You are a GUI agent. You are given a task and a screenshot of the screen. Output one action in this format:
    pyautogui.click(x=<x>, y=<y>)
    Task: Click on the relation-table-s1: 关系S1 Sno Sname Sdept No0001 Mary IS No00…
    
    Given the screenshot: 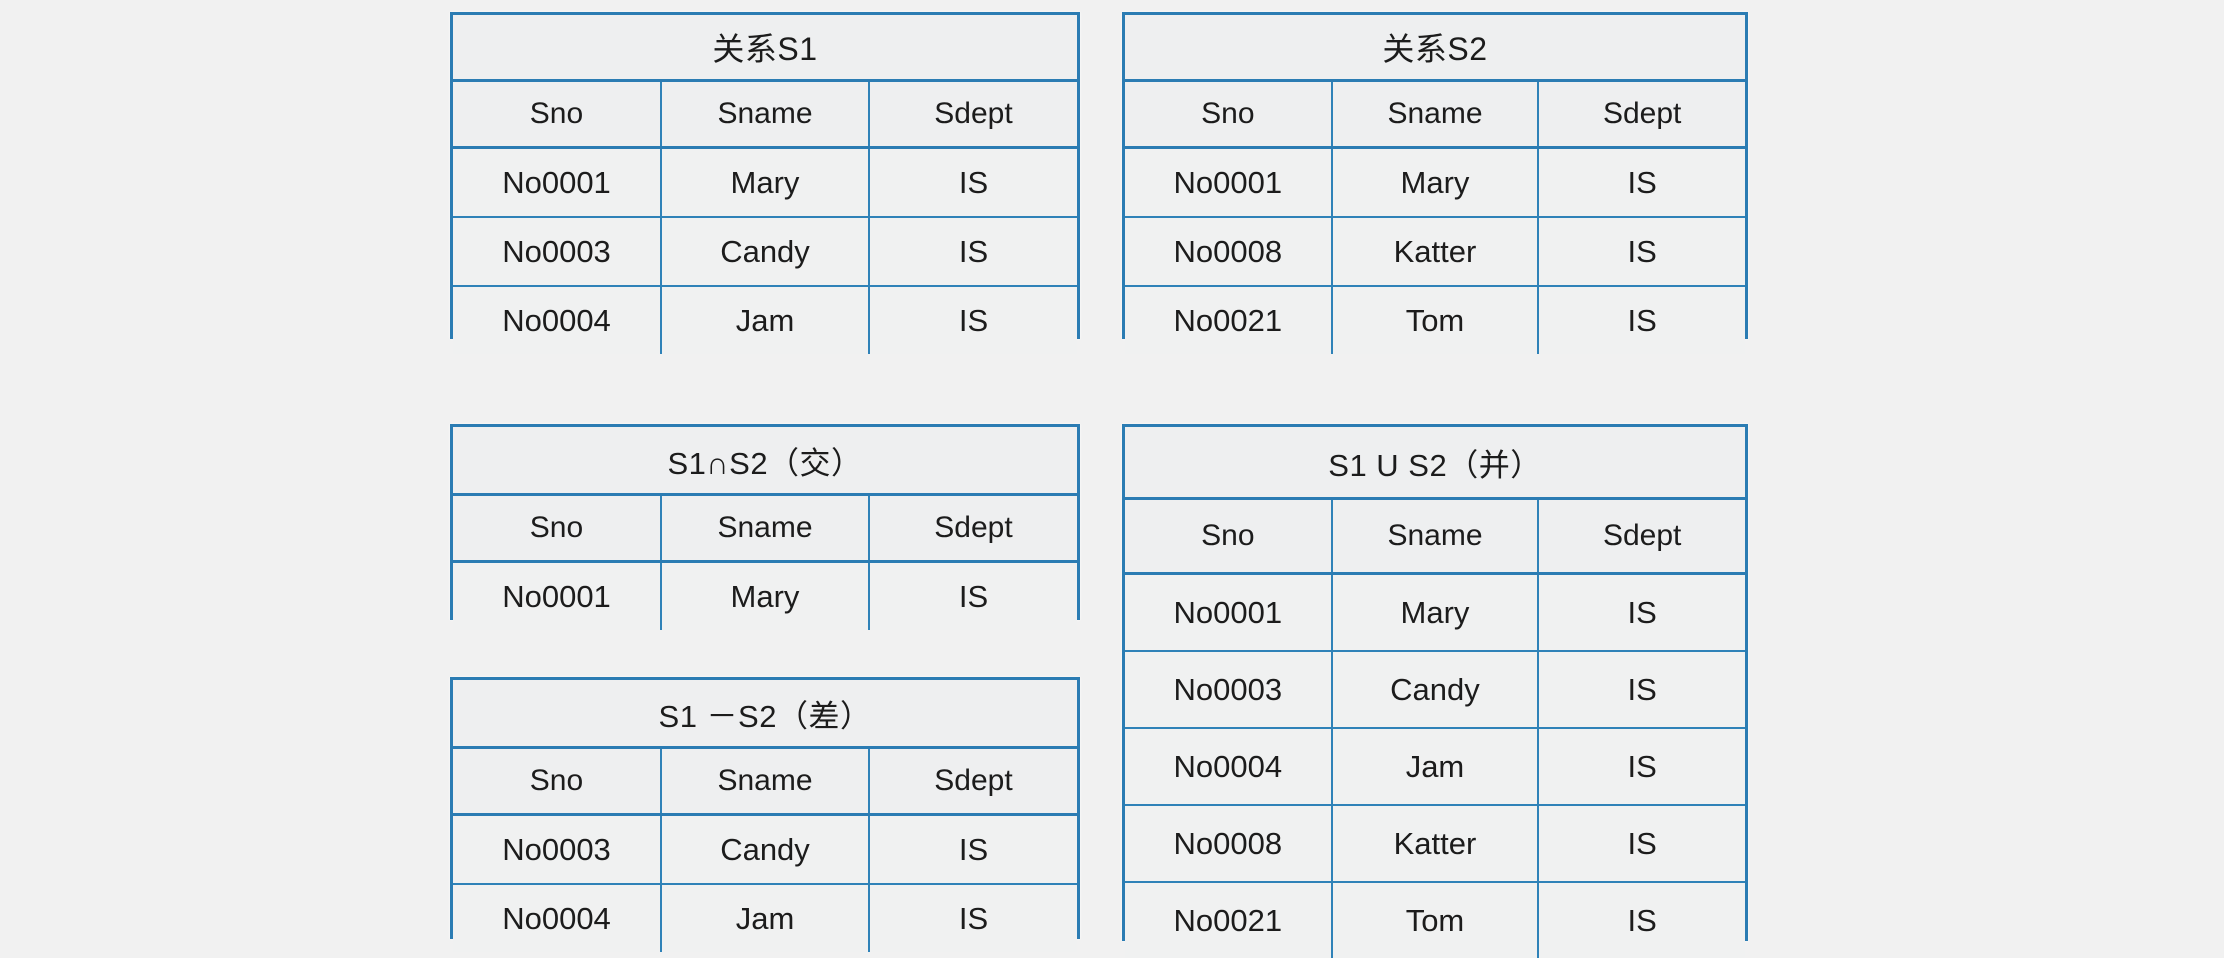 What is the action you would take?
    pyautogui.click(x=765, y=183)
    